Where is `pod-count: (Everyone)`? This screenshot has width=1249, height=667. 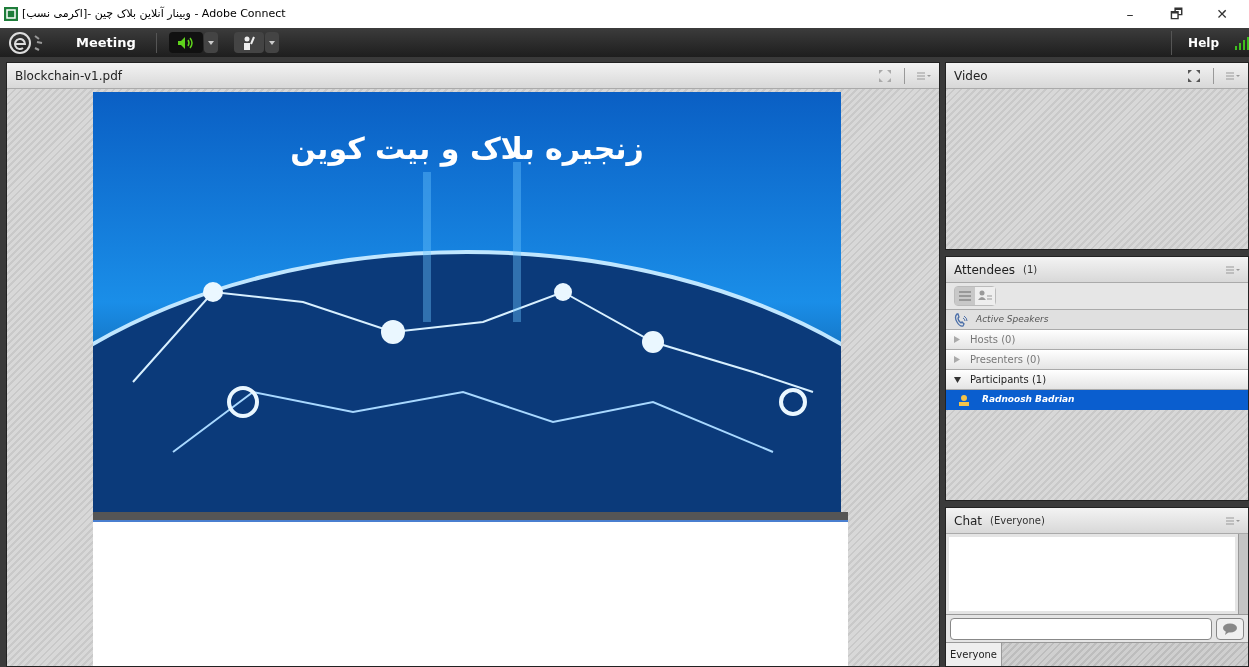 pod-count: (Everyone) is located at coordinates (1017, 521).